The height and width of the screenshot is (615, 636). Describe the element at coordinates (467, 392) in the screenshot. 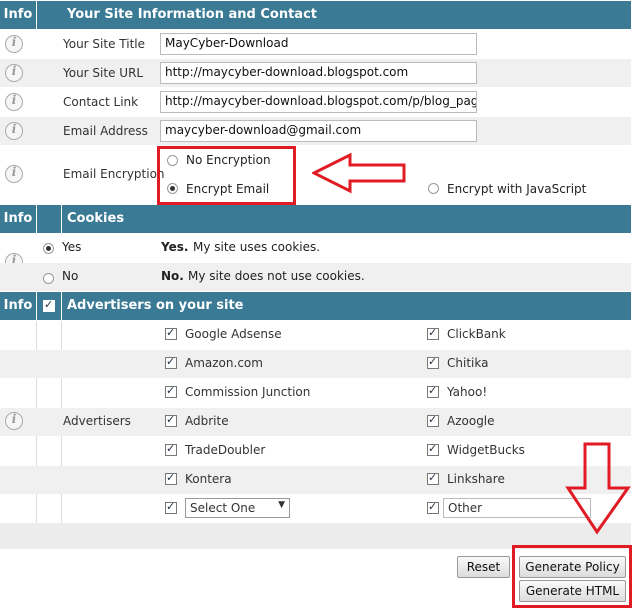

I see `advertiser-label: Yahoo!` at that location.